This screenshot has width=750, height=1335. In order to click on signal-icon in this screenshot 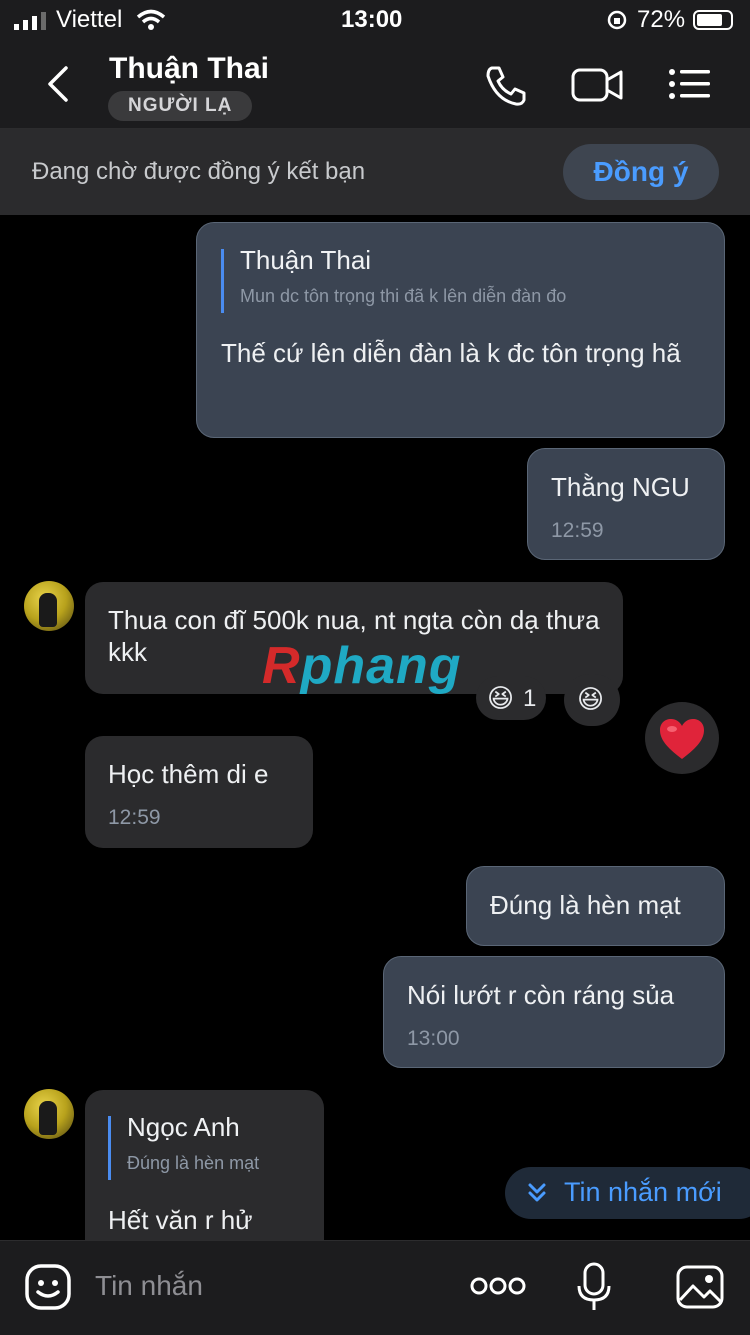, I will do `click(30, 21)`.